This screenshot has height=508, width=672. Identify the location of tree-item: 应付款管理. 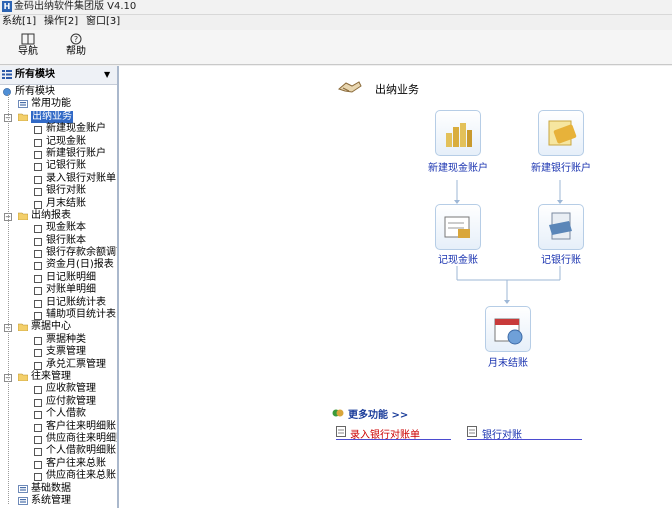
(58, 402).